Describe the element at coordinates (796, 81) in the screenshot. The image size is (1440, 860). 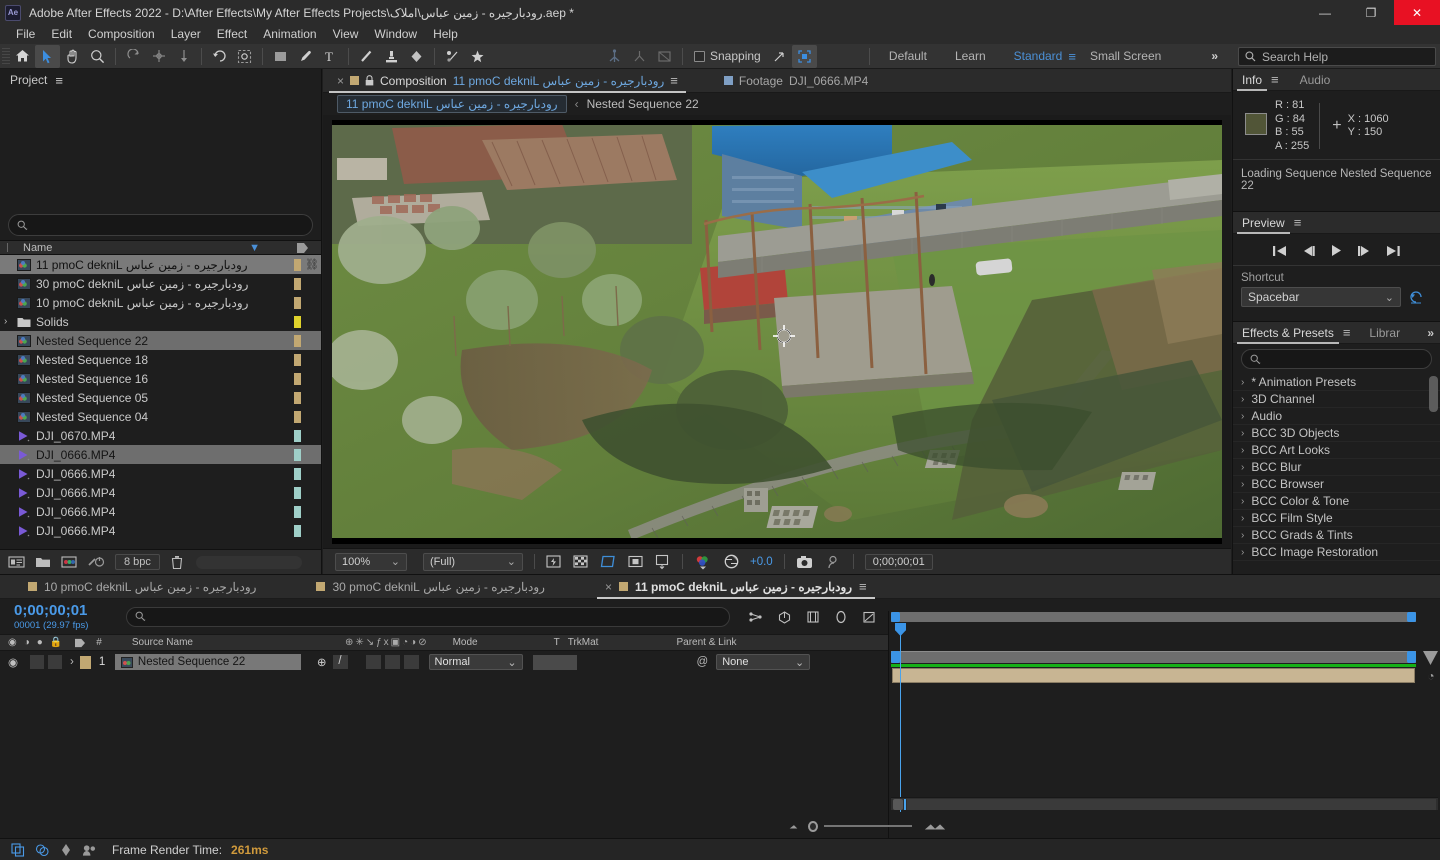
I see `tab-footage: Footage DJI_0666.MP4` at that location.